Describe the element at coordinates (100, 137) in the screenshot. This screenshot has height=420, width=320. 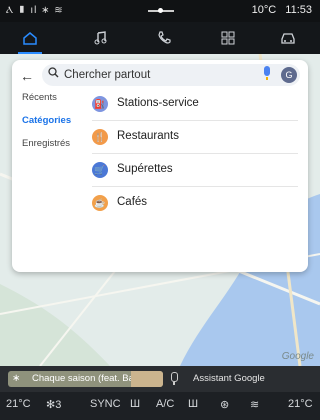
I see `restaurant-icon: 🍴` at that location.